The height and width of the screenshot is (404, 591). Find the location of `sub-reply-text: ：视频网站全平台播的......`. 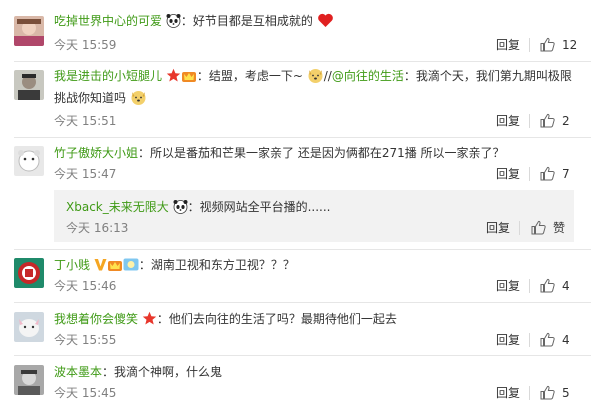

sub-reply-text: ：视频网站全平台播的...... is located at coordinates (259, 207).